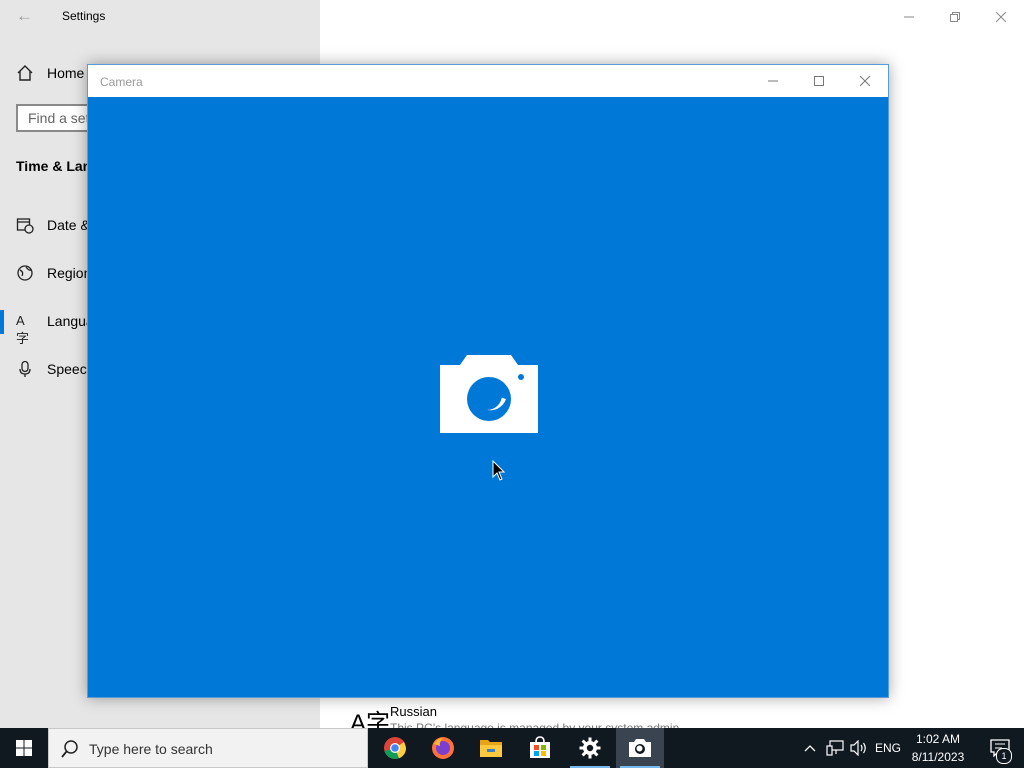 The height and width of the screenshot is (768, 1024). Describe the element at coordinates (938, 739) in the screenshot. I see `clock-time: 1:02 AM` at that location.